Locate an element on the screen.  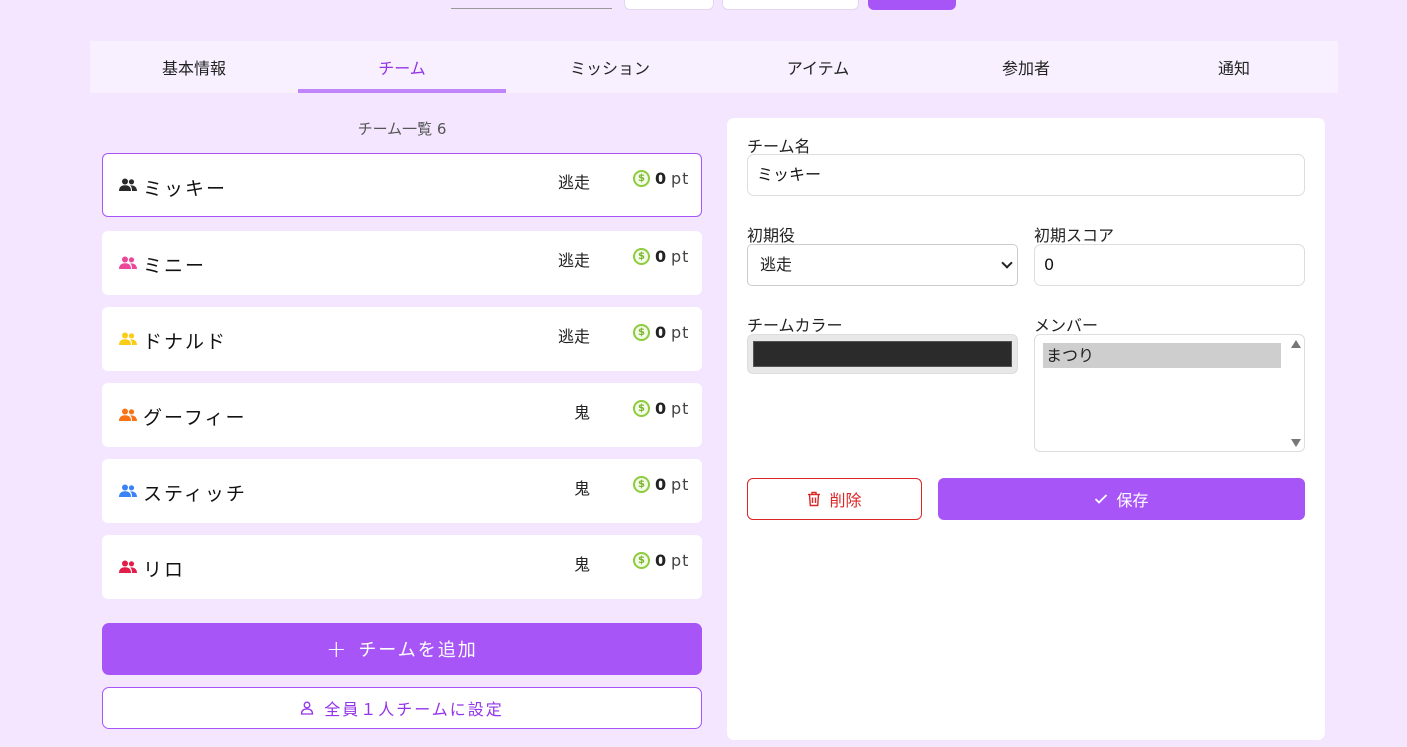
members-label: メンバー is located at coordinates (1066, 325).